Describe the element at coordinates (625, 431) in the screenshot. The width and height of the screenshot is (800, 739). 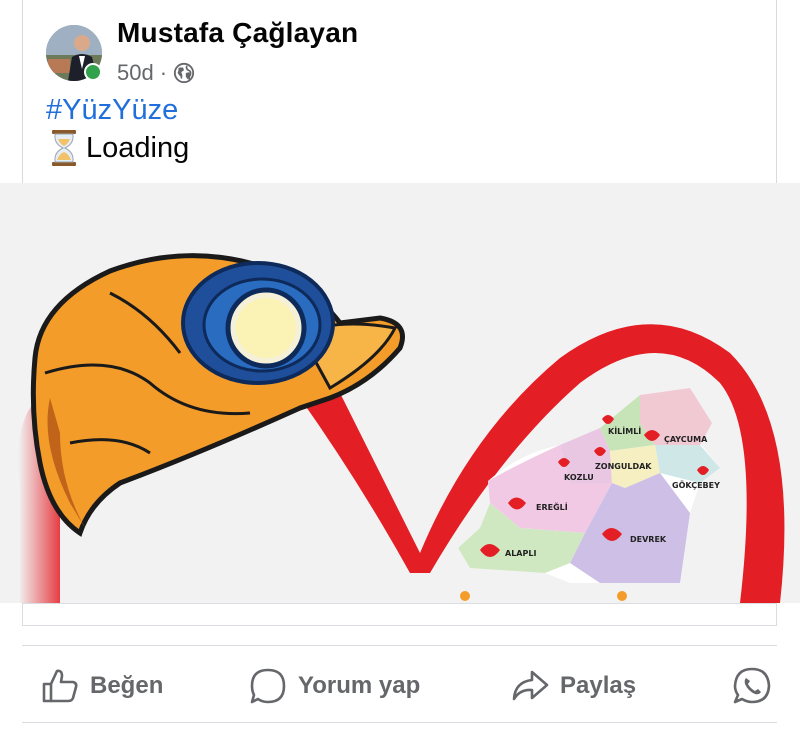
I see `map-label: KİLİMLİ` at that location.